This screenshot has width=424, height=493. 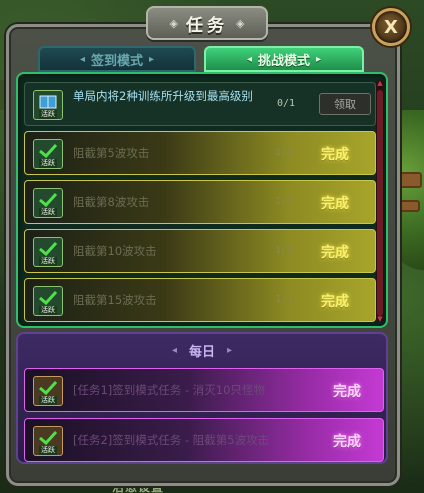 I want to click on daily-header: ◂ 每日 ▸, so click(x=202, y=350).